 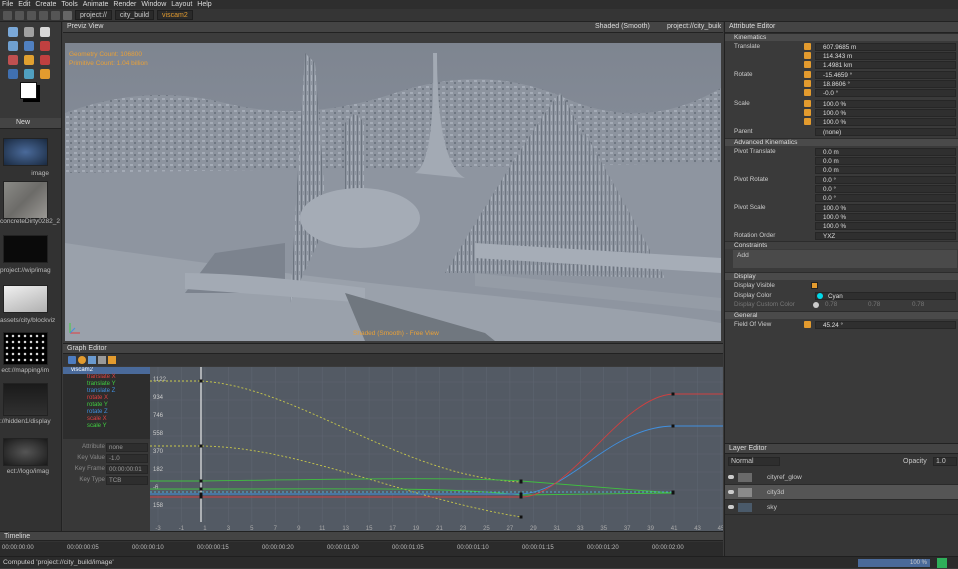 What do you see at coordinates (885, 152) in the screenshot?
I see `pivot-translate-x-field: 0.0 m` at bounding box center [885, 152].